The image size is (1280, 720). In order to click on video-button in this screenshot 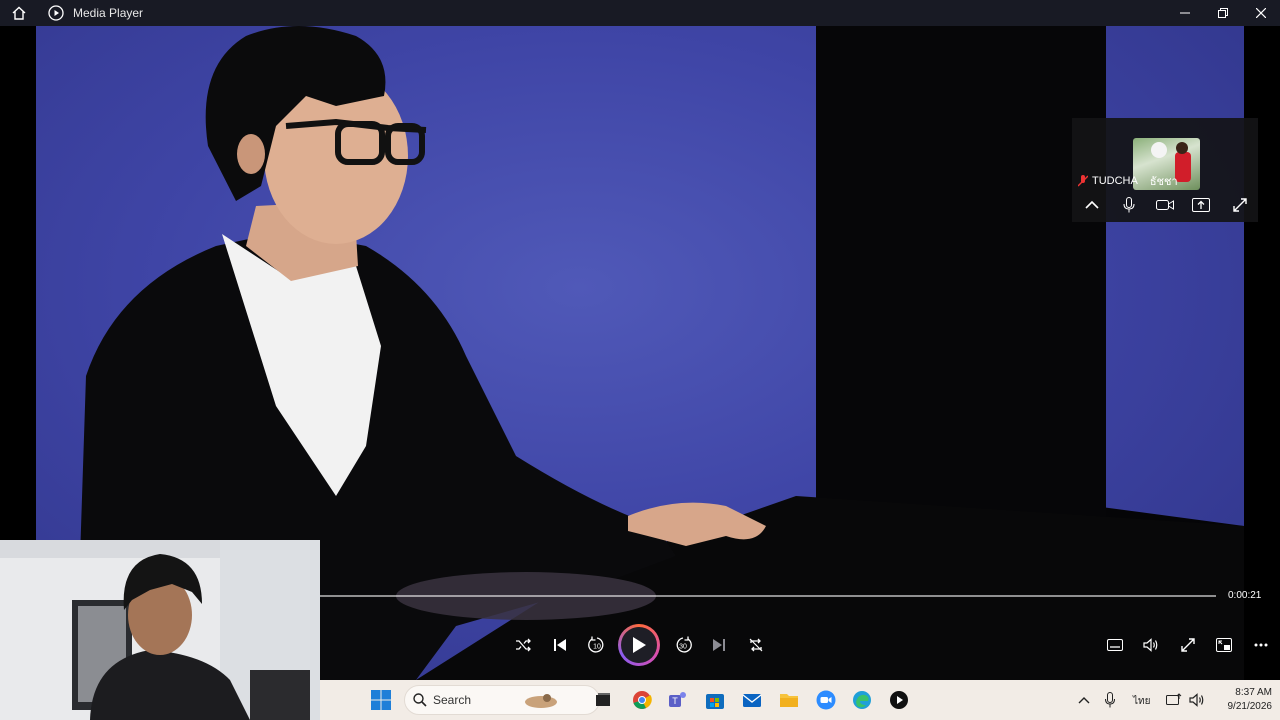, I will do `click(1165, 205)`.